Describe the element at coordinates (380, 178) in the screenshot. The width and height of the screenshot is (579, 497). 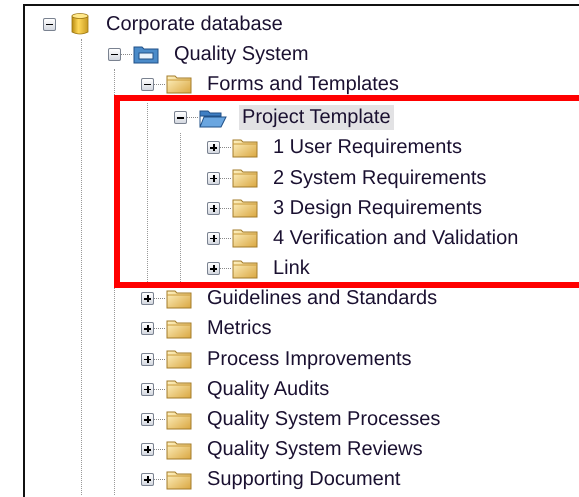
I see `tree-item: 2 System Requirements` at that location.